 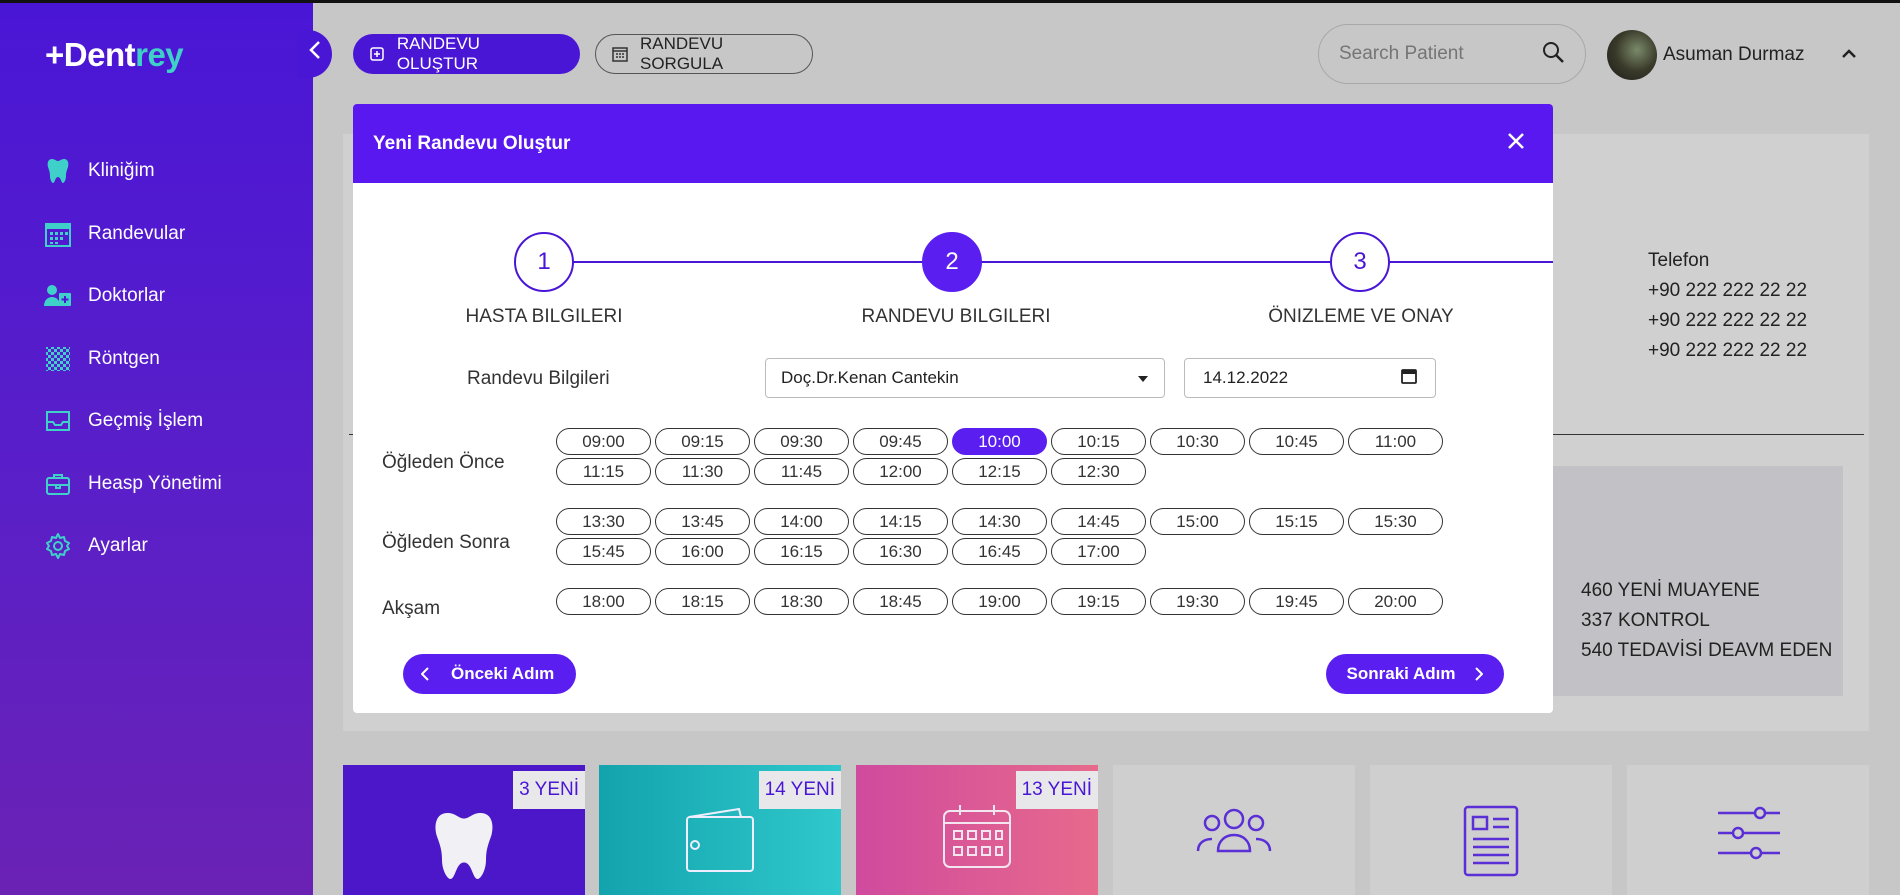 I want to click on sidebar-item-doktorlar: Doktorlar, so click(x=133, y=296).